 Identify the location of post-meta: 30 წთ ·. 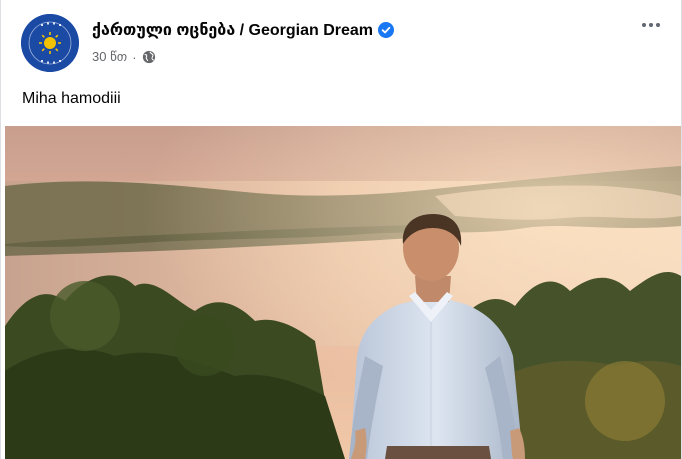
(124, 57).